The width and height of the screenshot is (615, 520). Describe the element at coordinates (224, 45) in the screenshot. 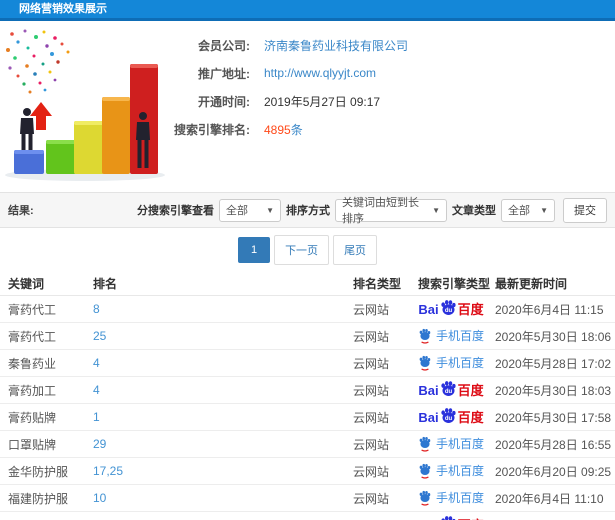

I see `company-label: 会员公司:` at that location.